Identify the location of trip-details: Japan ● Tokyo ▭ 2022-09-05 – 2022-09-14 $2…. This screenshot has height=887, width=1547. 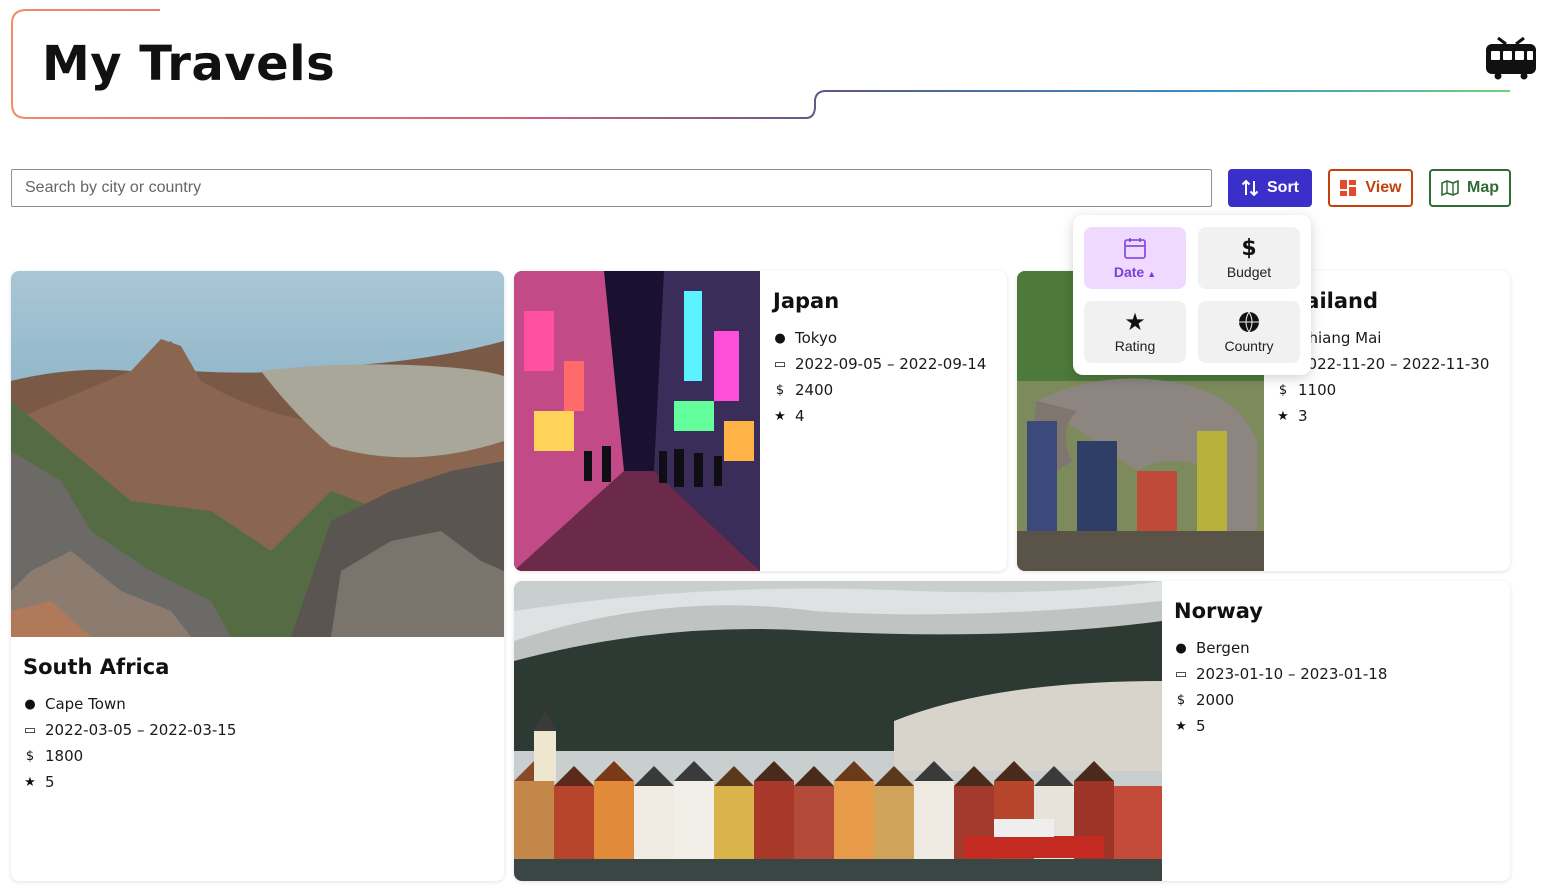
(888, 359).